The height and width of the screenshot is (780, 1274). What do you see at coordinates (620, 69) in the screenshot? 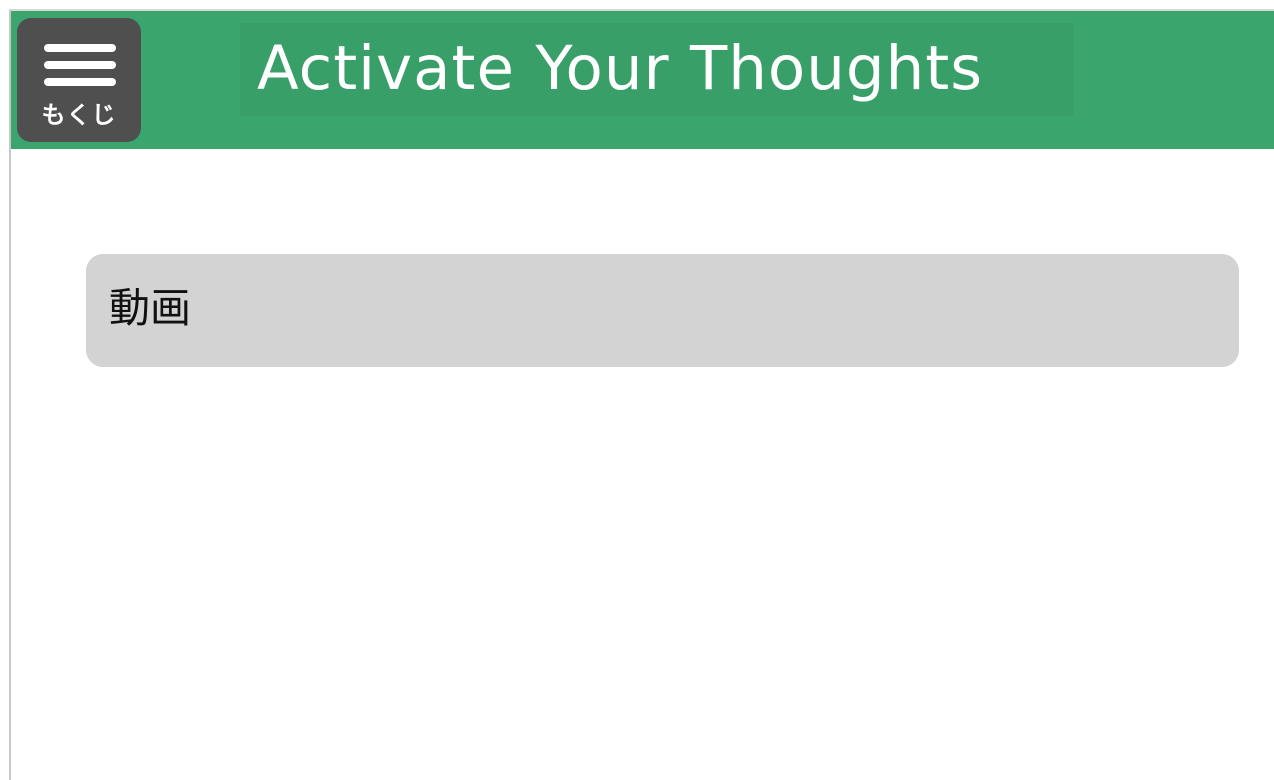
I see `site-title: Activate Your Thoughts` at bounding box center [620, 69].